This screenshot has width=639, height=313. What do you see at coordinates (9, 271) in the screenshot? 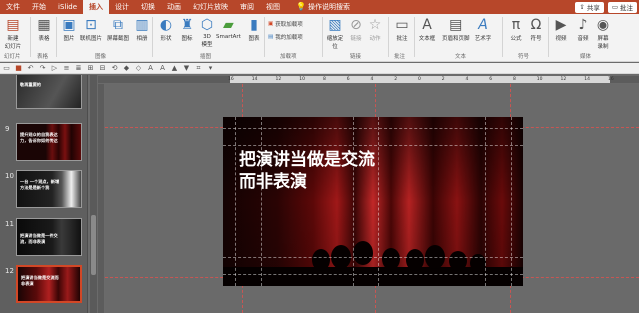
I see `thumbnail-number: 12` at bounding box center [9, 271].